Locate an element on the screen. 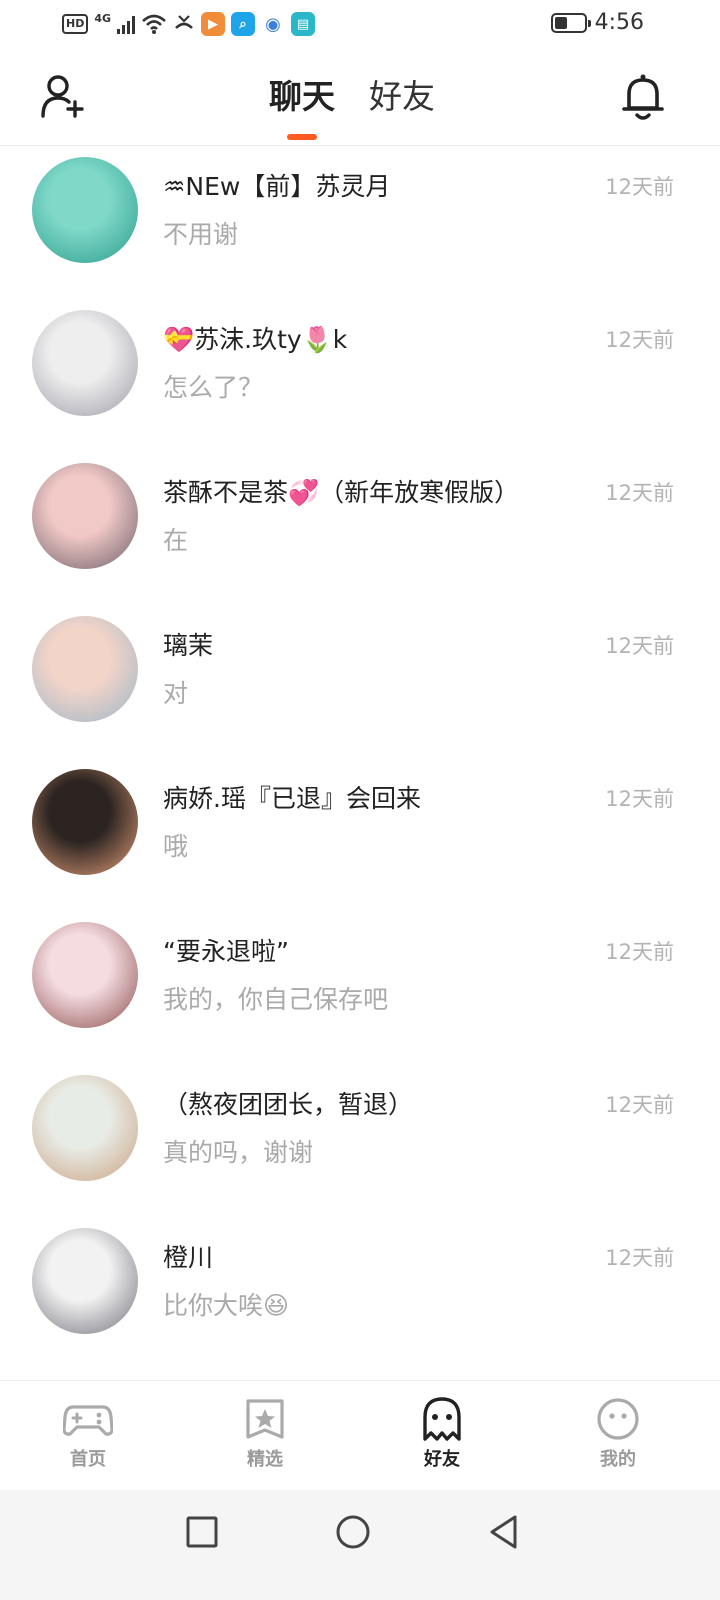  battery-icon is located at coordinates (570, 22).